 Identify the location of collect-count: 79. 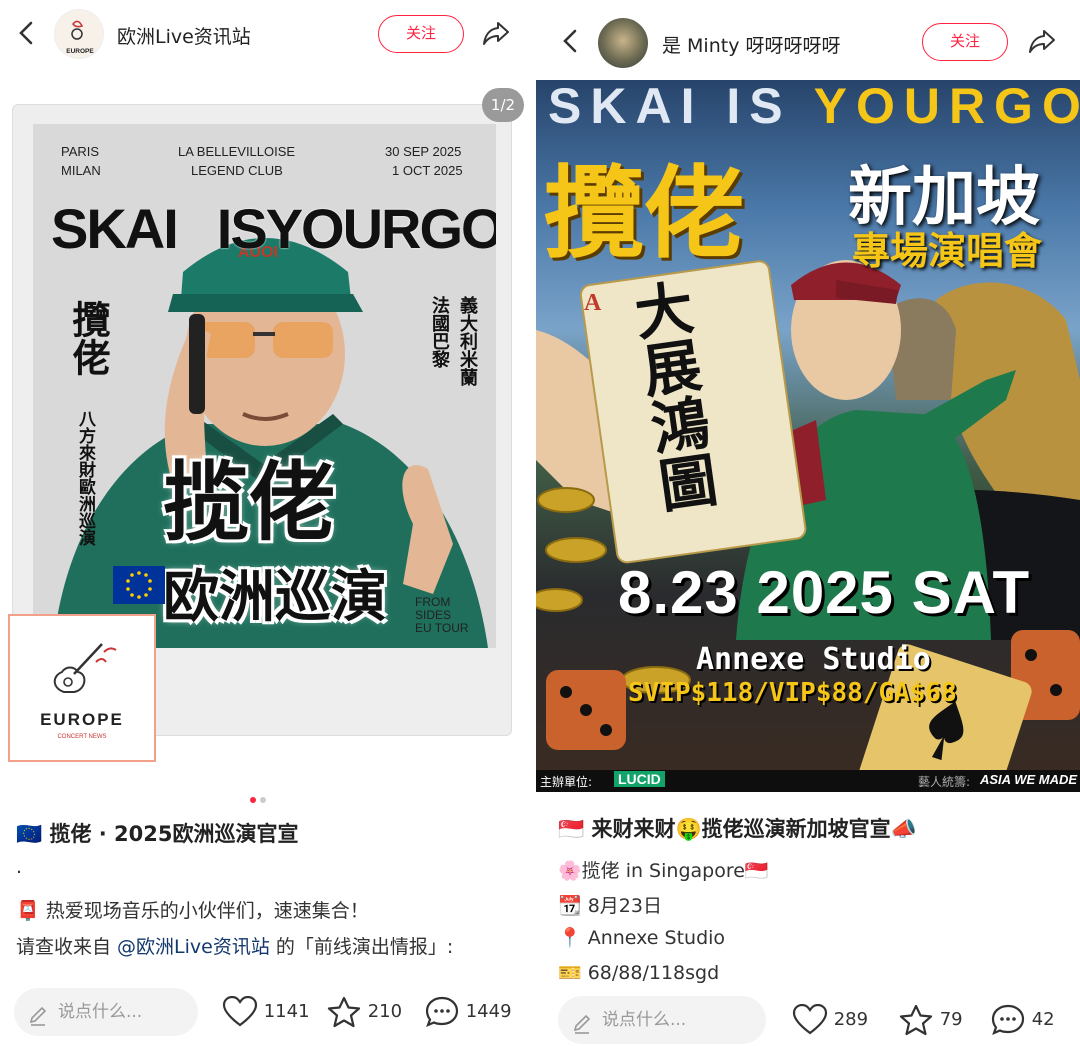
(951, 1019).